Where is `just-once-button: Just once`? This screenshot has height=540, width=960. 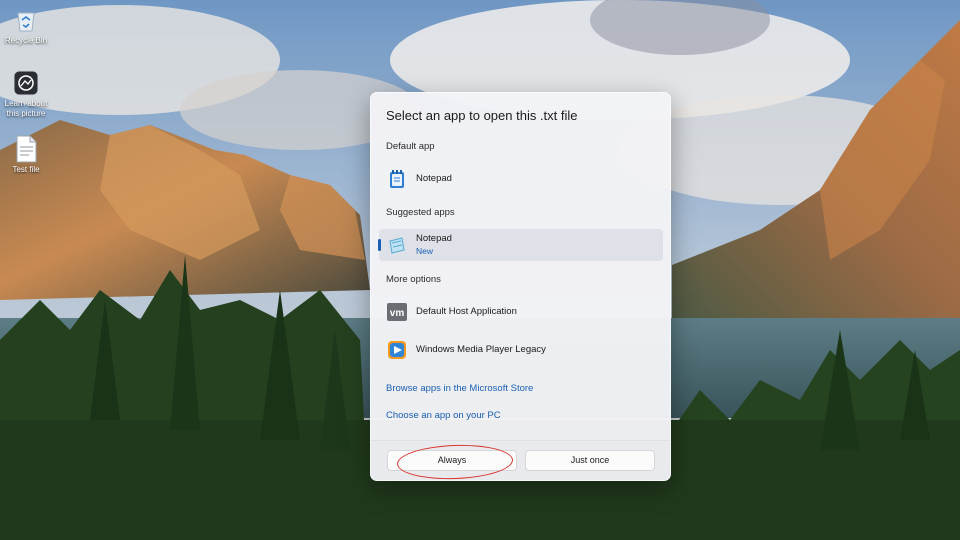 just-once-button: Just once is located at coordinates (590, 460).